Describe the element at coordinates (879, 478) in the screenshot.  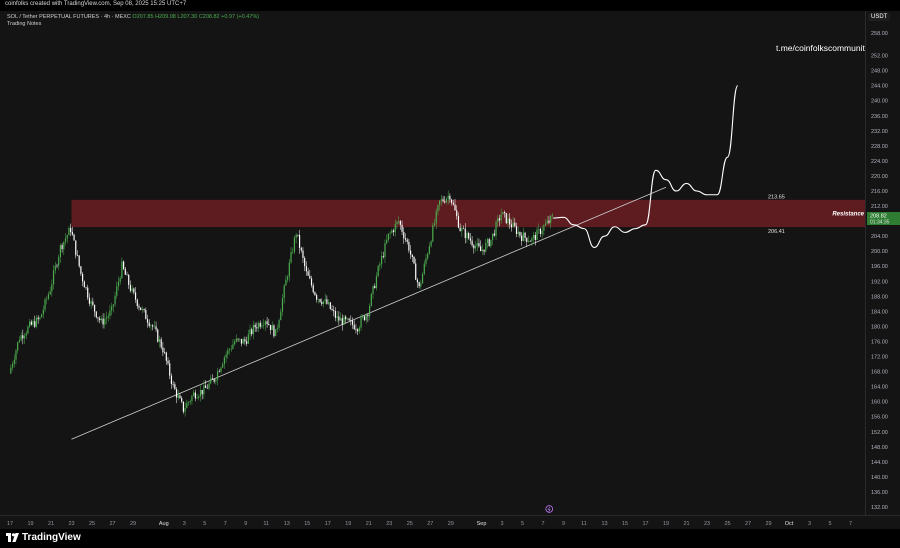
I see `price-tick-label: 140.00` at that location.